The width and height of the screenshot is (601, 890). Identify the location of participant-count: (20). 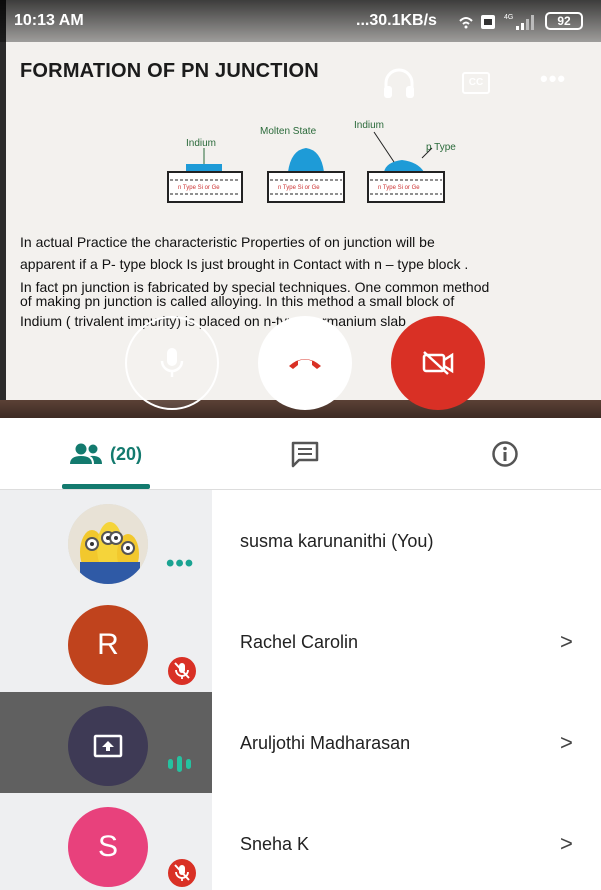
(125, 453).